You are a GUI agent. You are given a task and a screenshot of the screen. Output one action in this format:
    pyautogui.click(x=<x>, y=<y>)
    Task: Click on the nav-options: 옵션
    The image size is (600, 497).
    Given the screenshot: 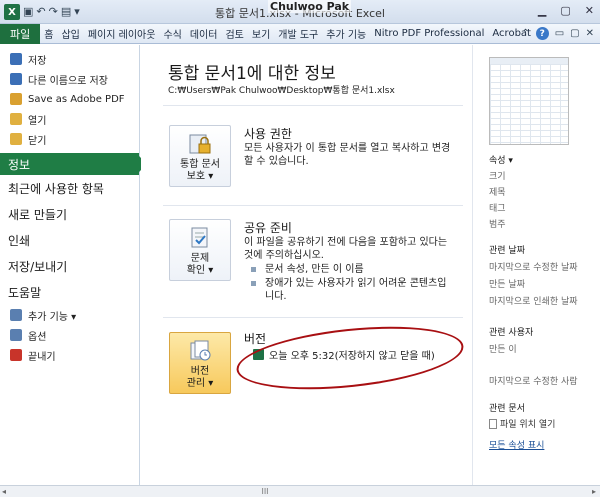 What is the action you would take?
    pyautogui.click(x=69, y=335)
    